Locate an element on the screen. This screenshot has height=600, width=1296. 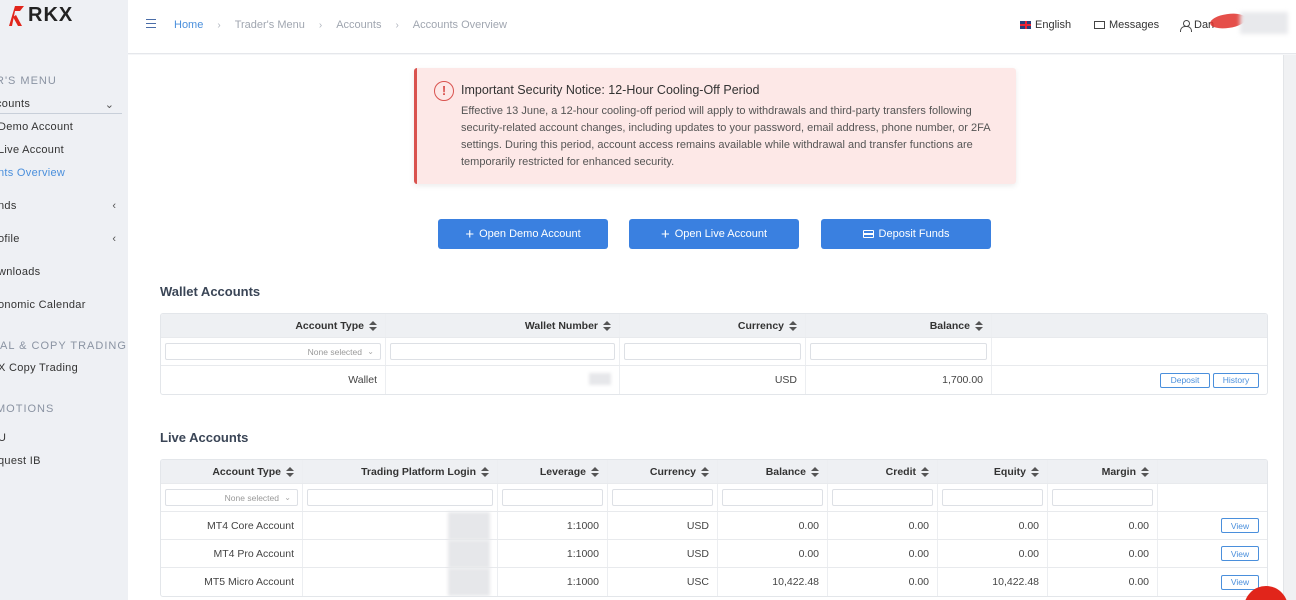
sidebar-item-open-demo-account: Demo Account is located at coordinates (36, 127).